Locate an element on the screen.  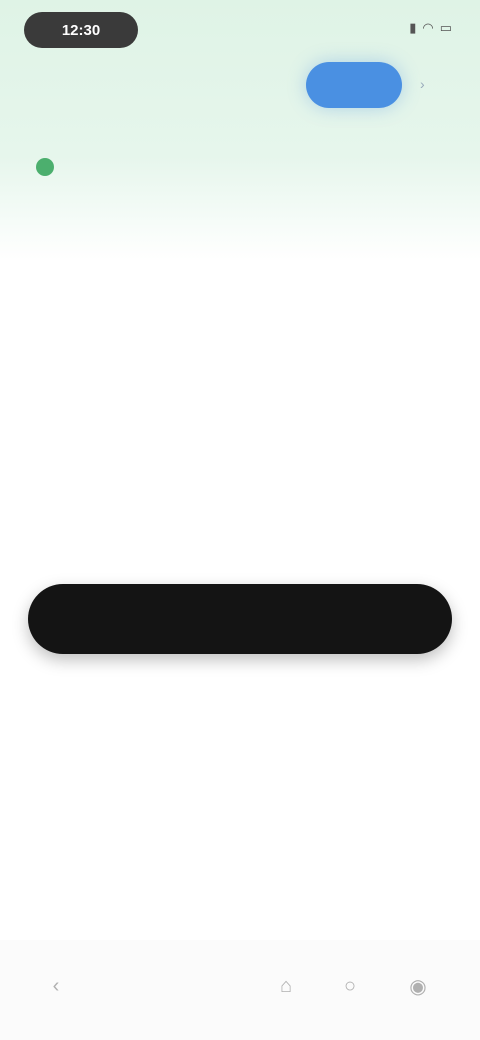
status-icons: ▮ ◠ ▭ is located at coordinates (430, 28).